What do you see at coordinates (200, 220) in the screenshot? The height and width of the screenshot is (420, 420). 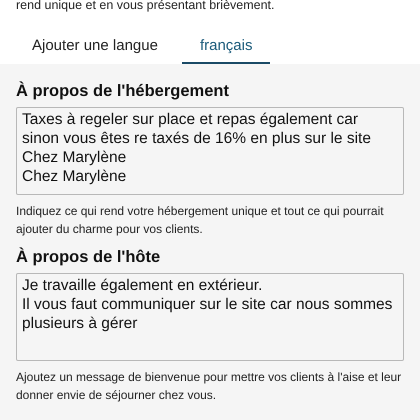 I see `help-text: Indiquez ce qui rend votre hébergement unique et tout ce qui pourrait ajouter du charme pour vos clients.` at bounding box center [200, 220].